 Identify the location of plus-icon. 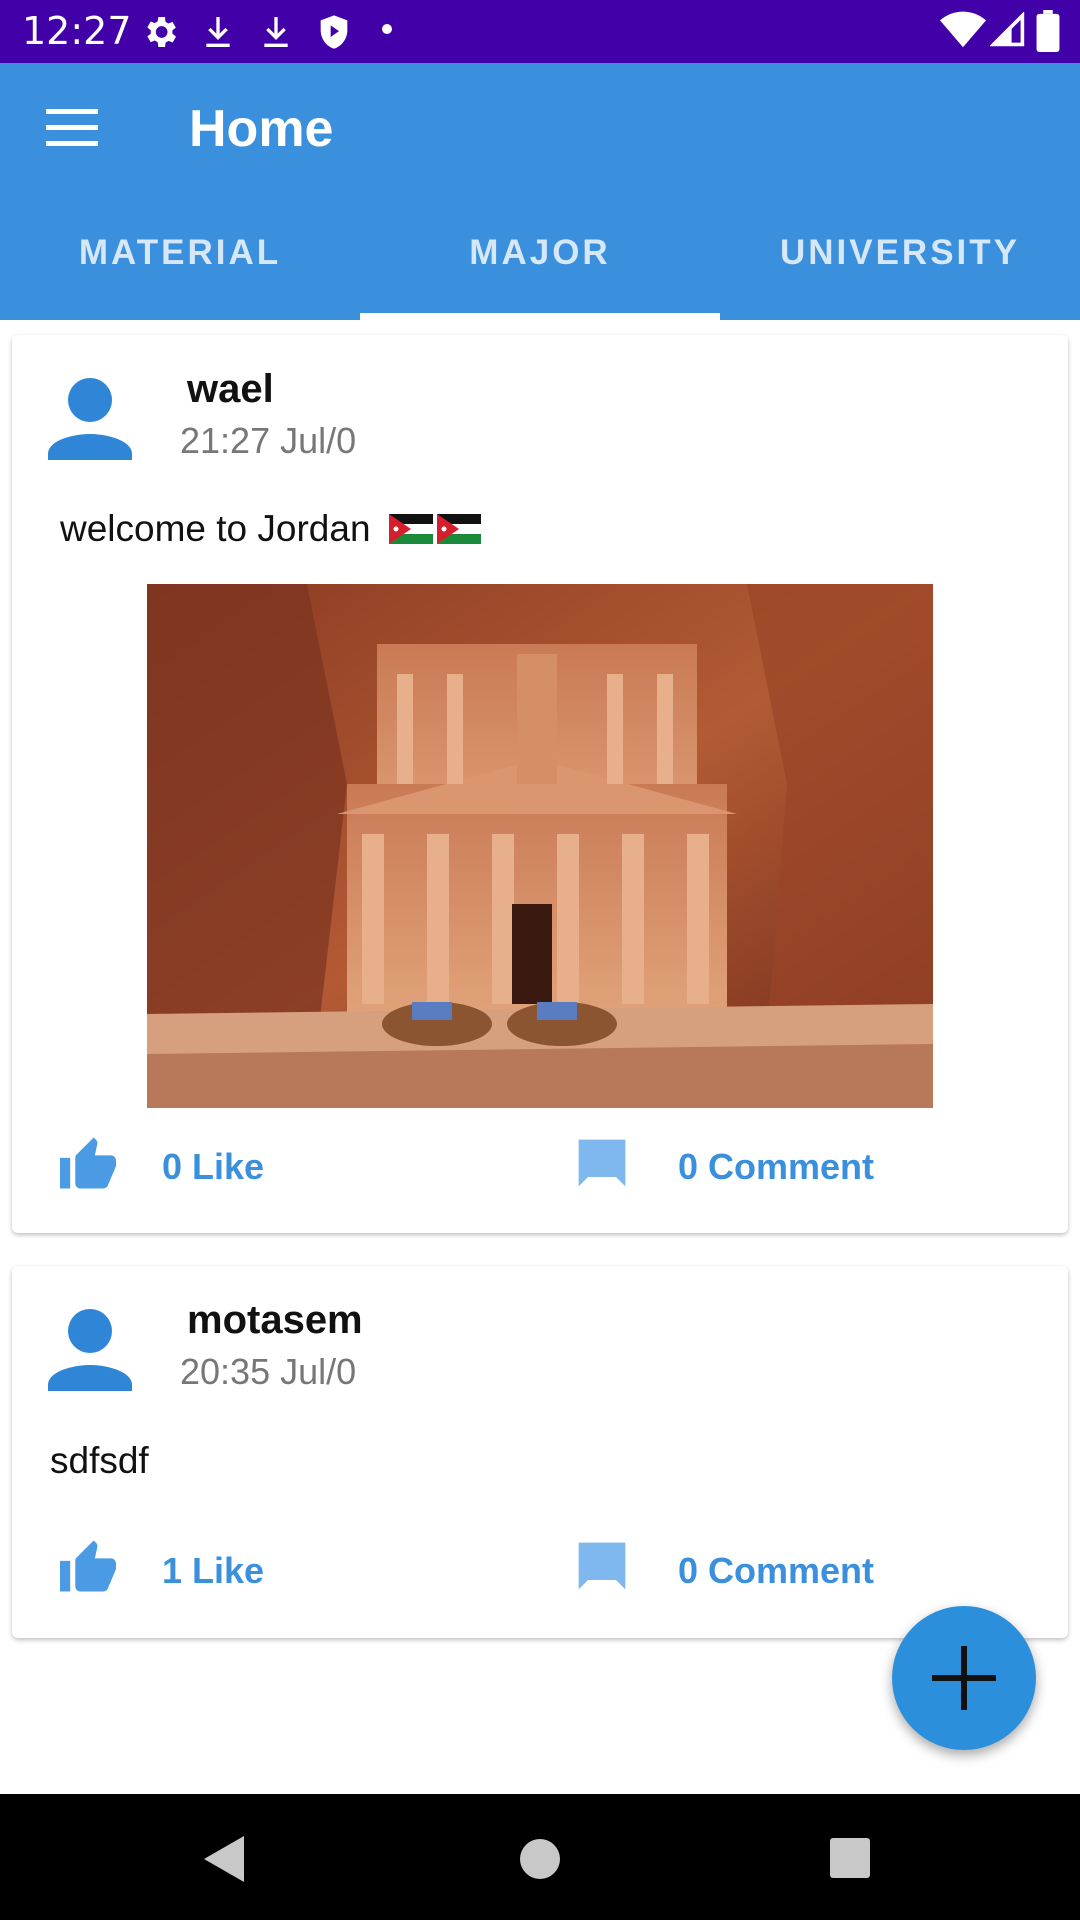
(964, 1678).